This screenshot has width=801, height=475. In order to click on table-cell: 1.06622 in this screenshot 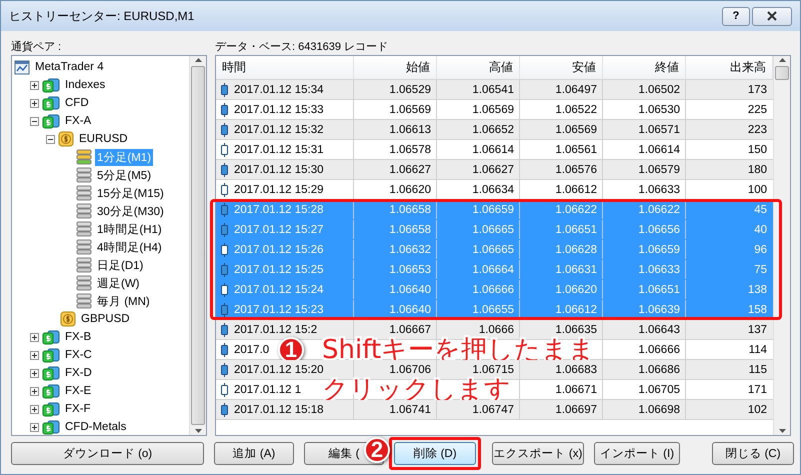, I will do `click(576, 210)`.